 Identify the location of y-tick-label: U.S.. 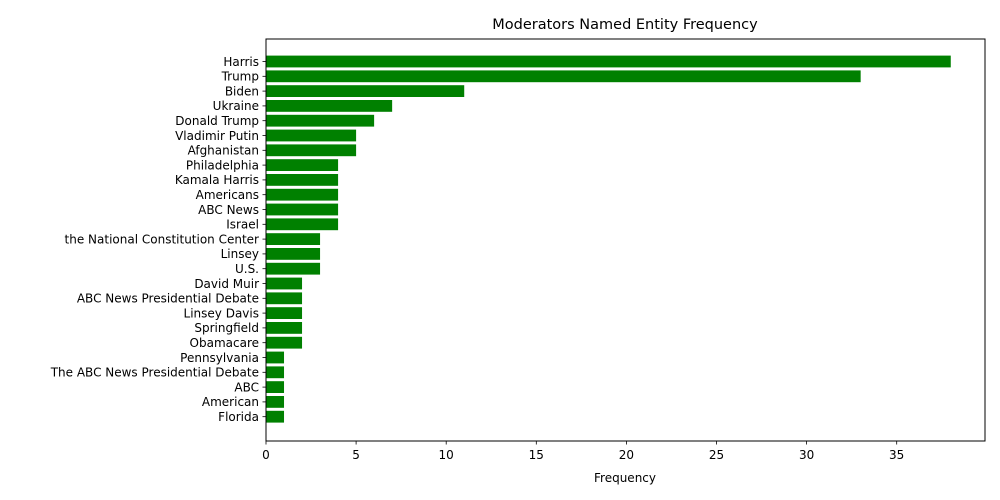
(247, 269).